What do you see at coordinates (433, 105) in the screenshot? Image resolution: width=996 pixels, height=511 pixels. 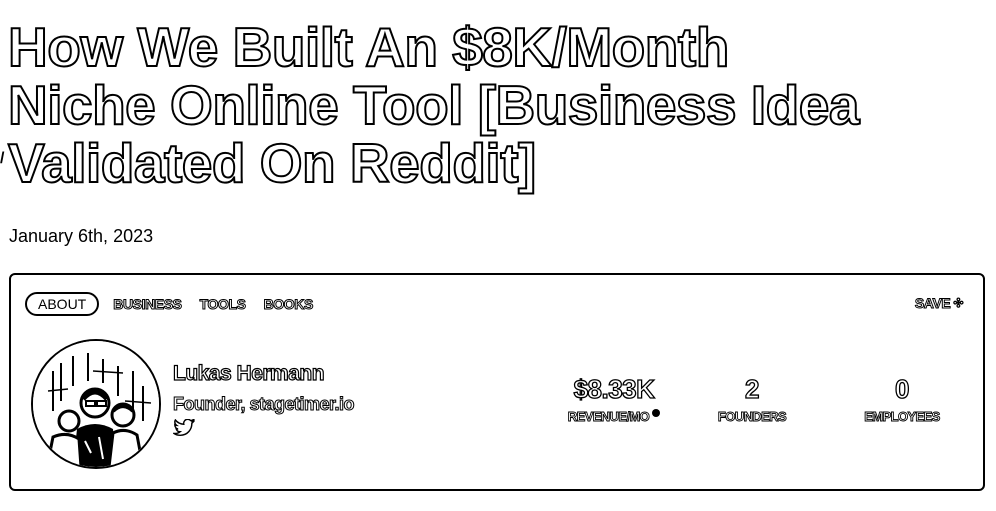 I see `article-title-line: Niche Online Tool [Business Idea` at bounding box center [433, 105].